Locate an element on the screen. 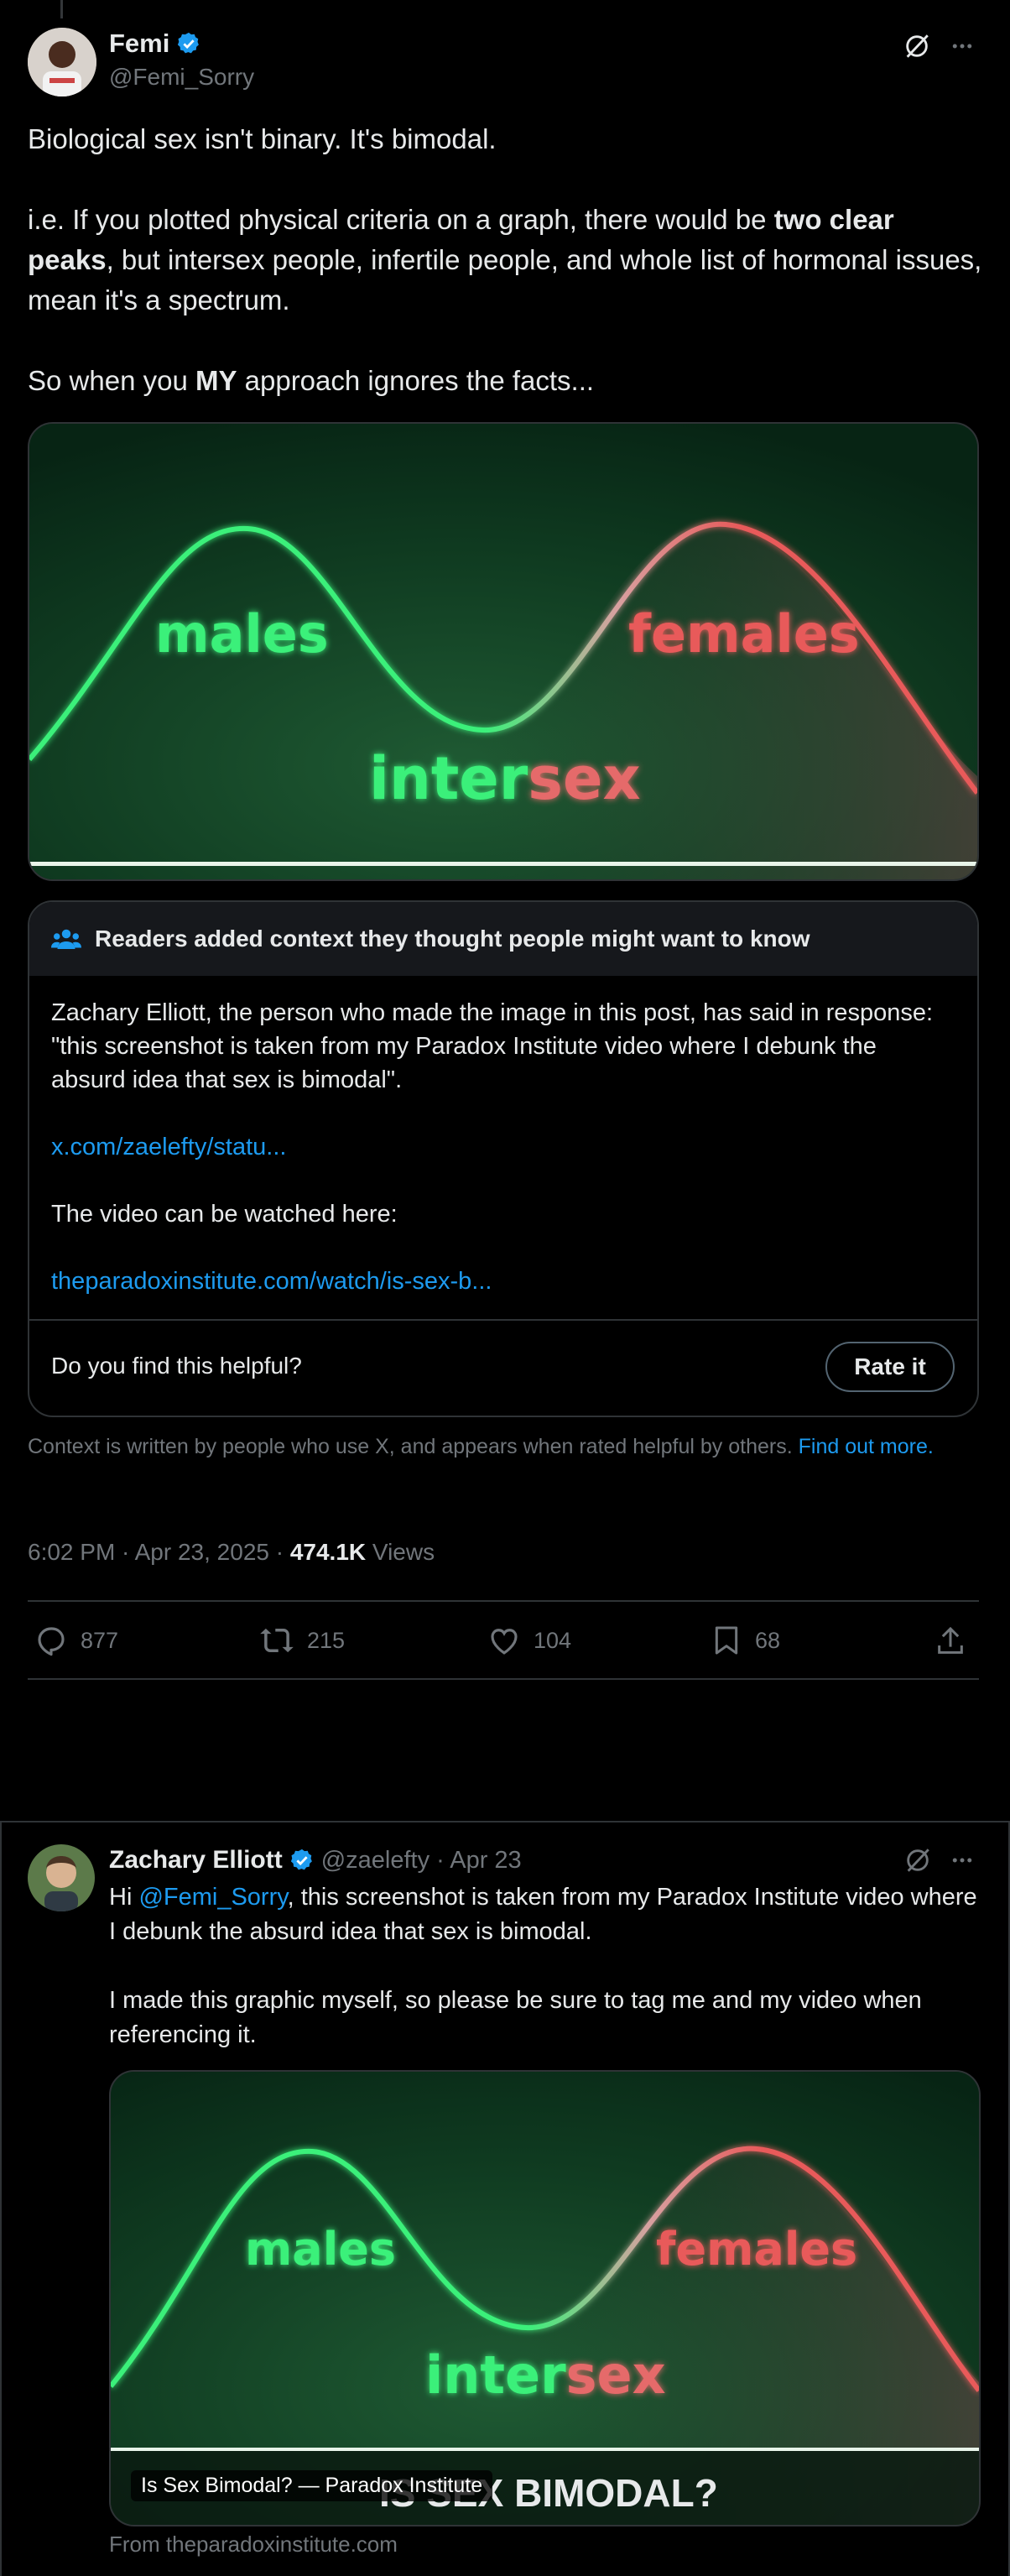 The image size is (1010, 2576). mention-link: @Femi_Sorry is located at coordinates (212, 1897).